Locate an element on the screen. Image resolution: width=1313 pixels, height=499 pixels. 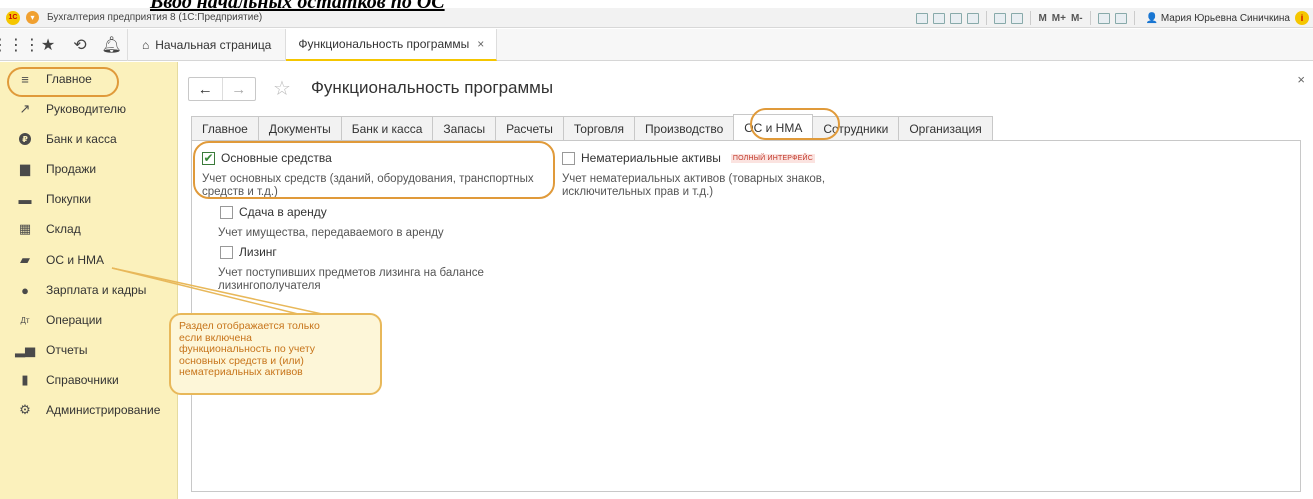
lease-option: Сдача в аренду is located at coordinates (273, 212).